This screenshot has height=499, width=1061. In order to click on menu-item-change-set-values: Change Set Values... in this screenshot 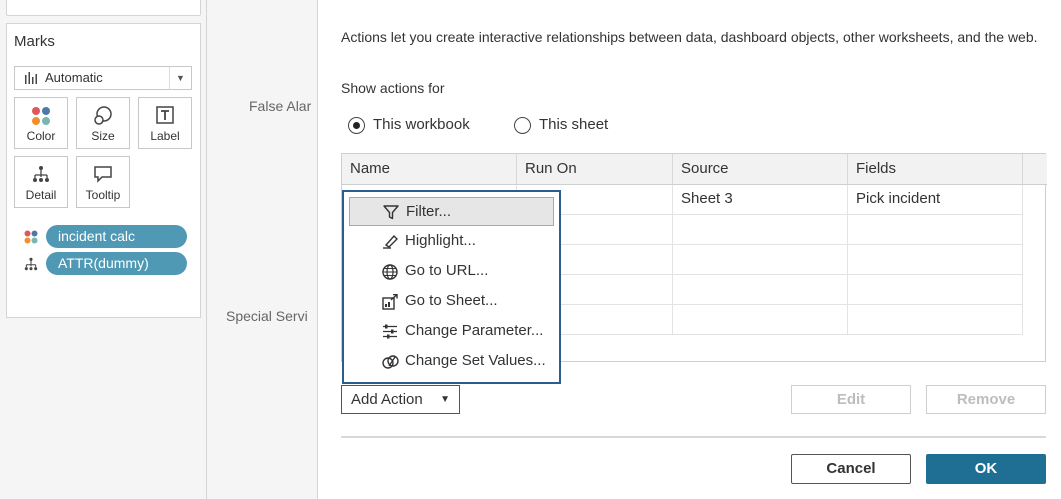, I will do `click(451, 361)`.